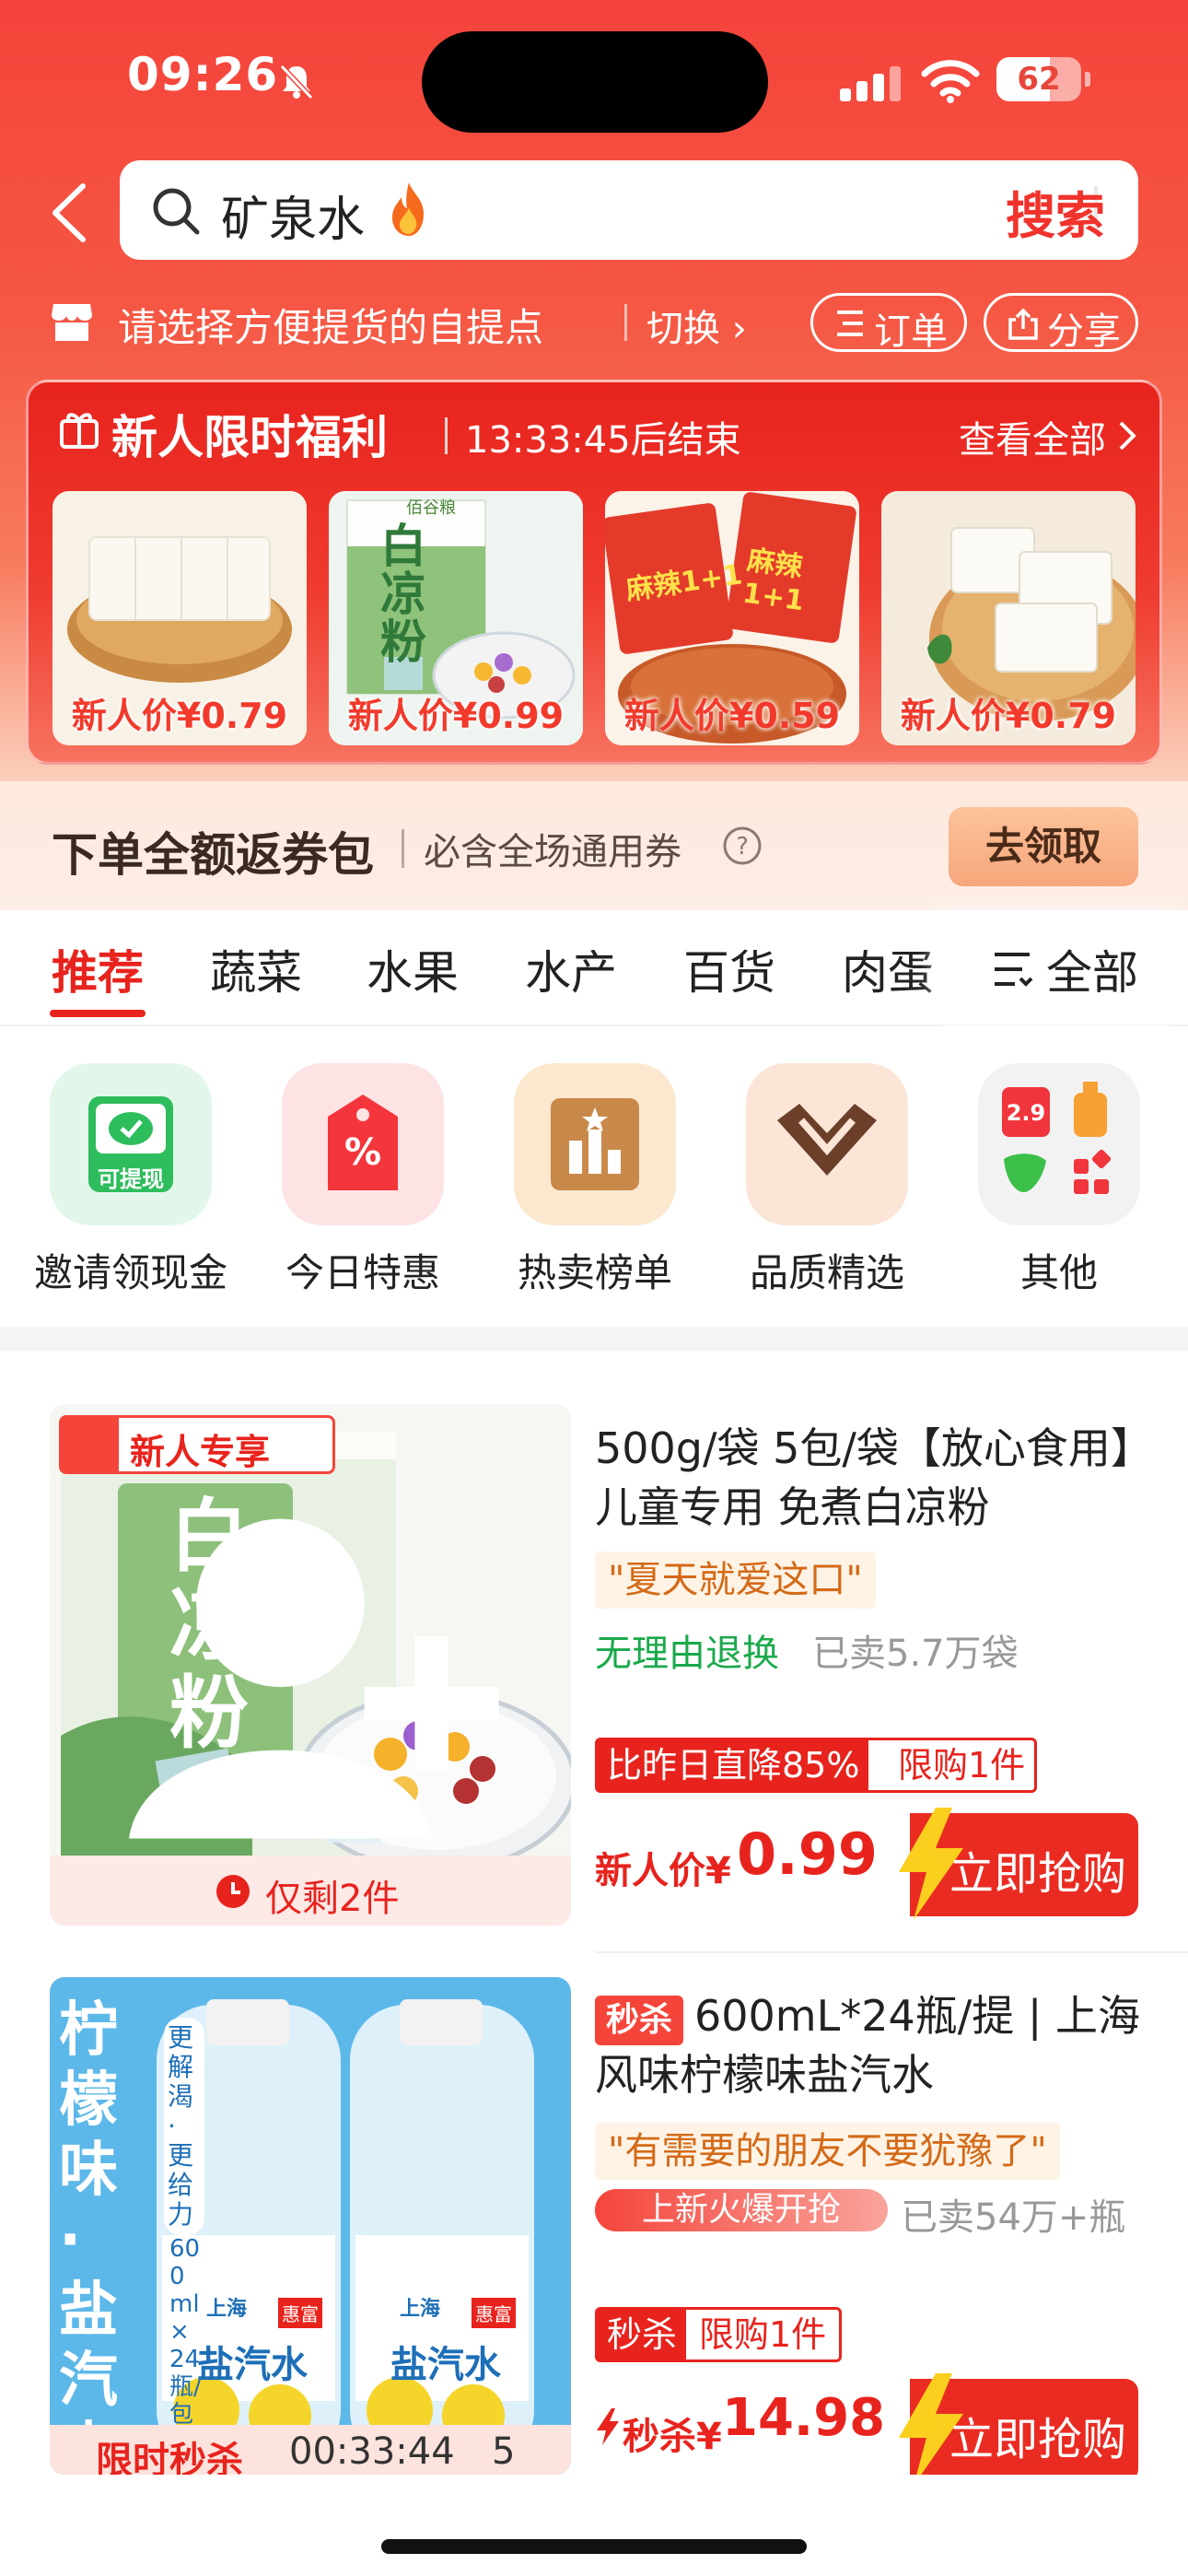  Describe the element at coordinates (98, 969) in the screenshot. I see `tab-recommended: 推荐` at that location.